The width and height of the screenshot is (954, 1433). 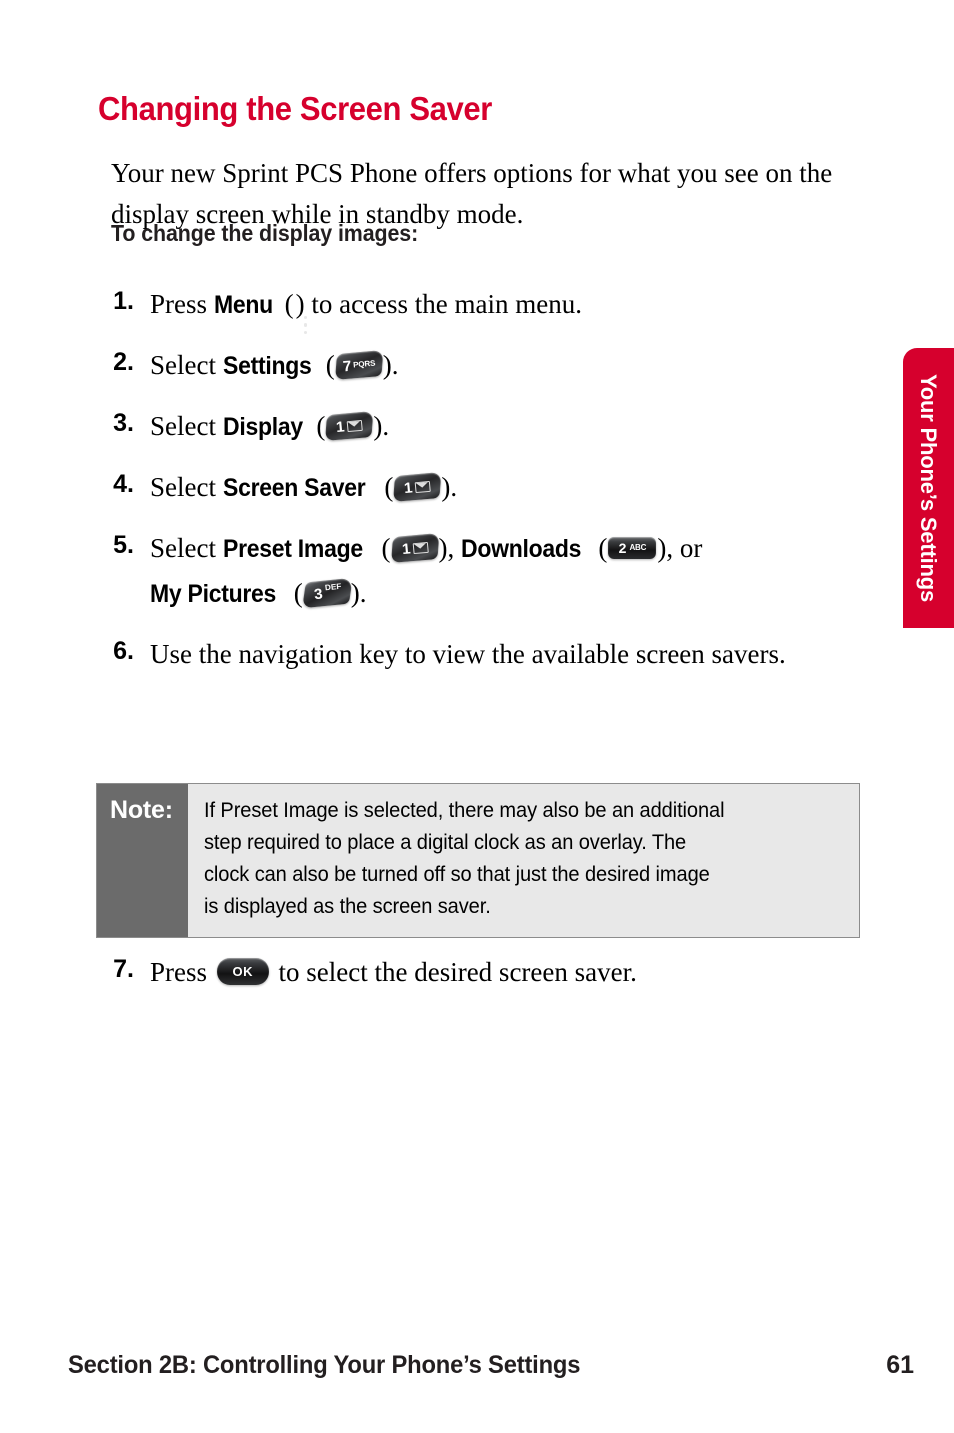 I want to click on list-item: 3. Select Display (1)., so click(x=440, y=426).